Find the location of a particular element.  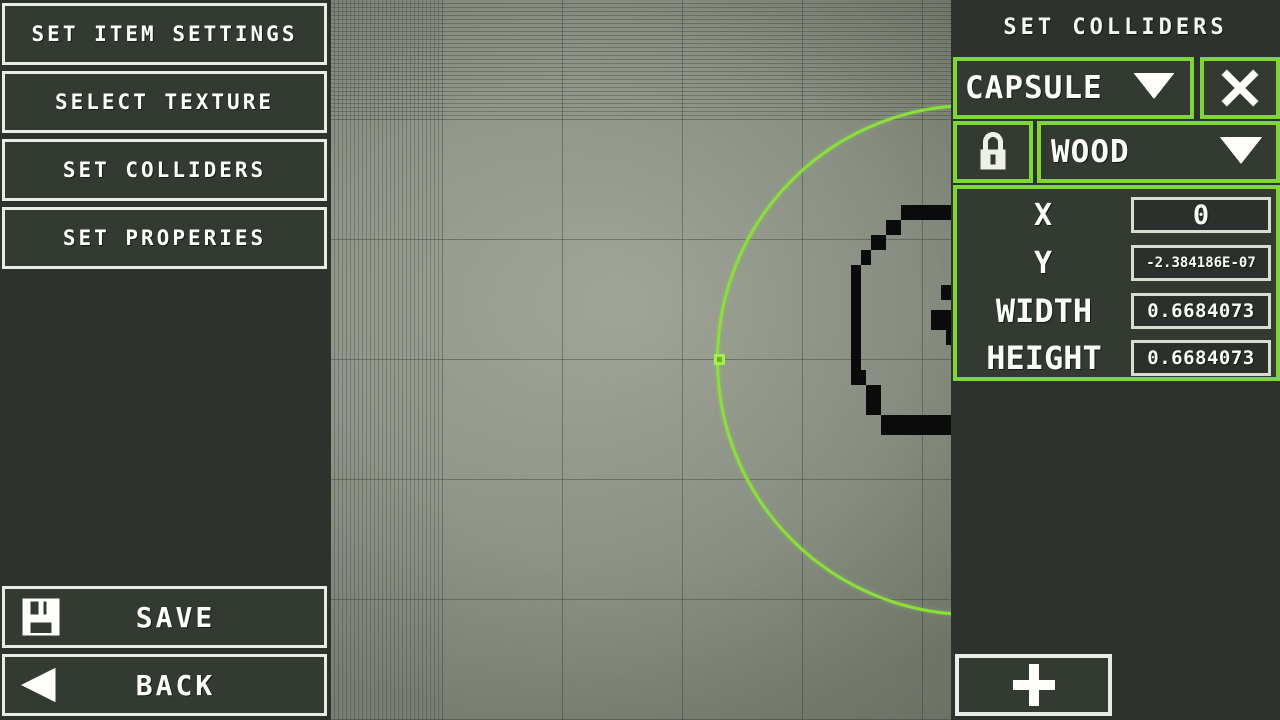

back-label: BACK is located at coordinates (175, 685).